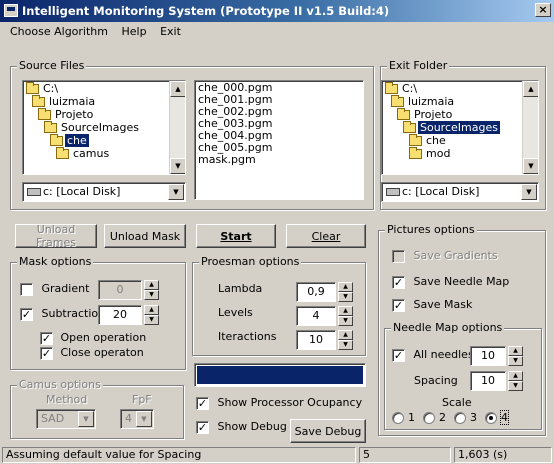 This screenshot has height=464, width=554. I want to click on source-tree-scrollbar: ▲ ▼, so click(177, 127).